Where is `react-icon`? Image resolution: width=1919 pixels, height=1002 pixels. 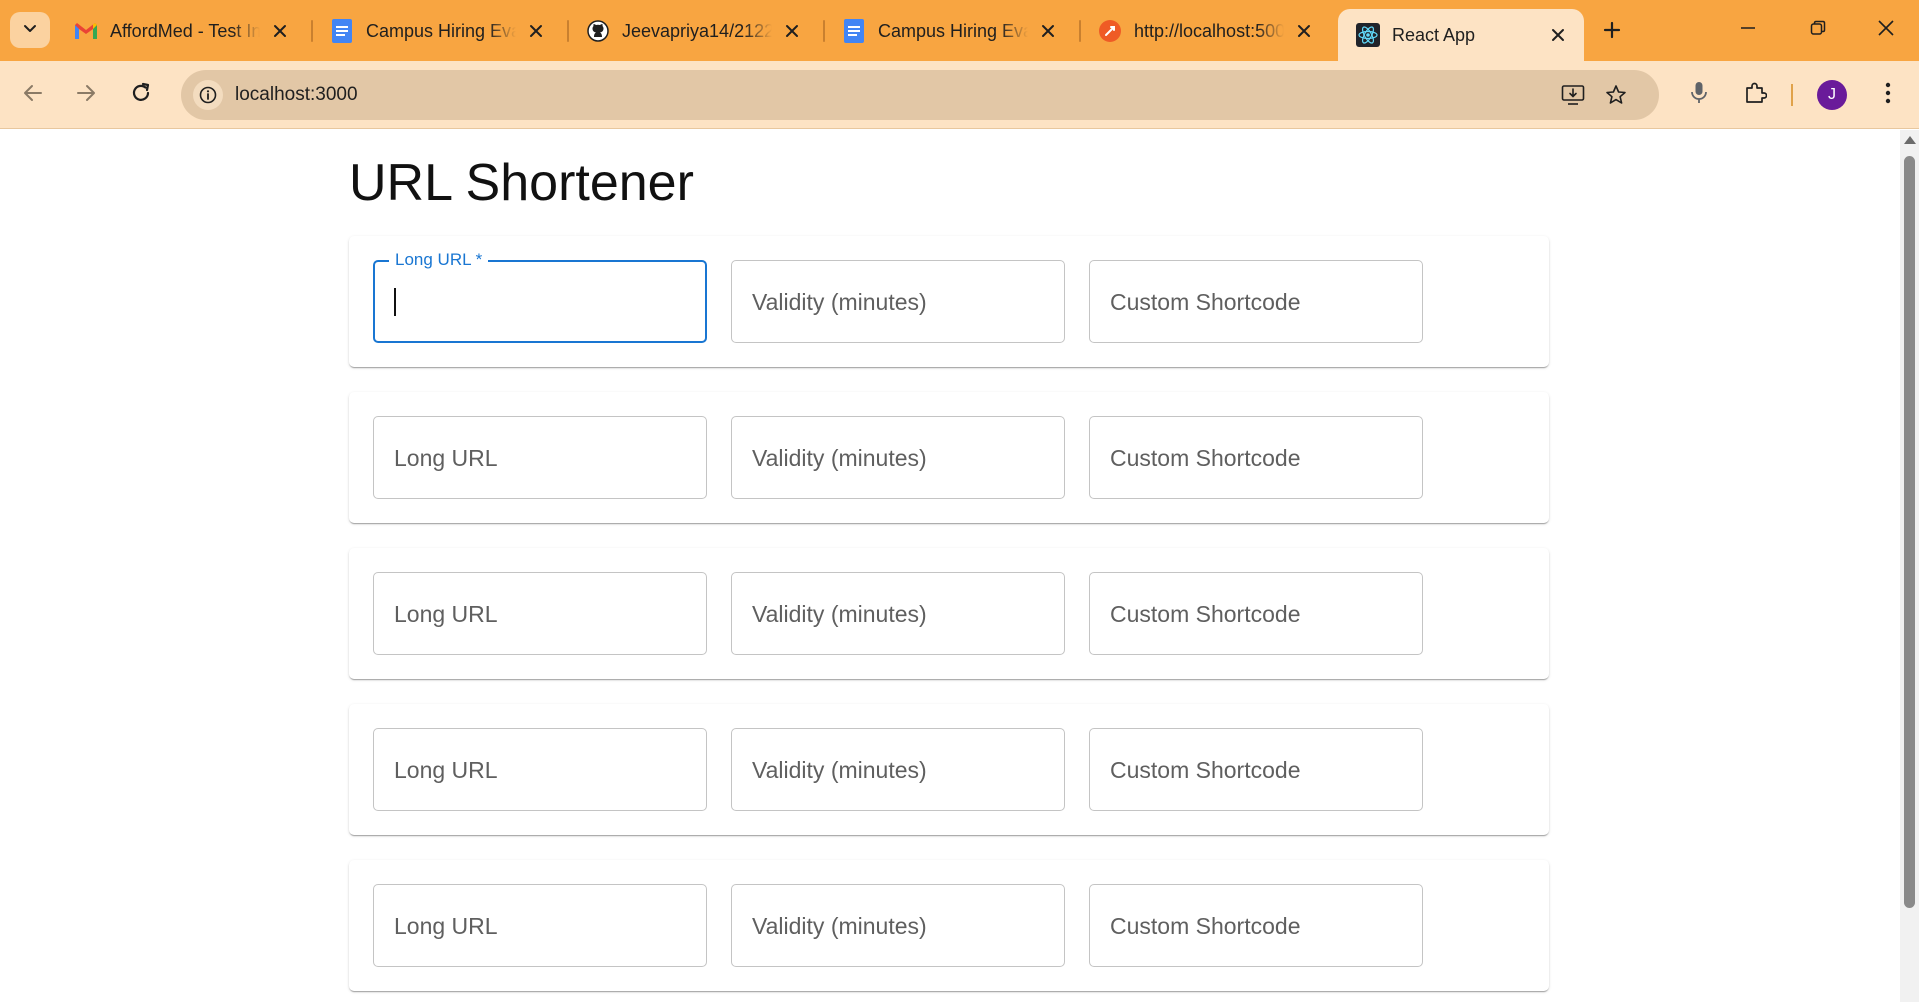 react-icon is located at coordinates (1368, 35).